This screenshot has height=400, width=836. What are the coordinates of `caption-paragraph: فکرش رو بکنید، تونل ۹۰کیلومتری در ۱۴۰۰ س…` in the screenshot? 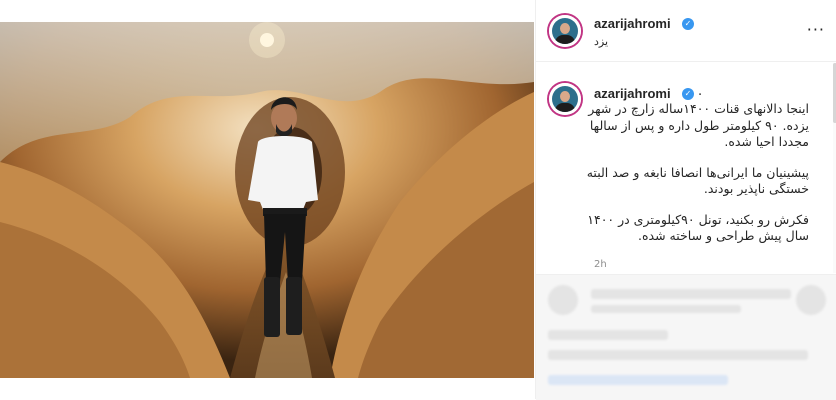 It's located at (698, 227).